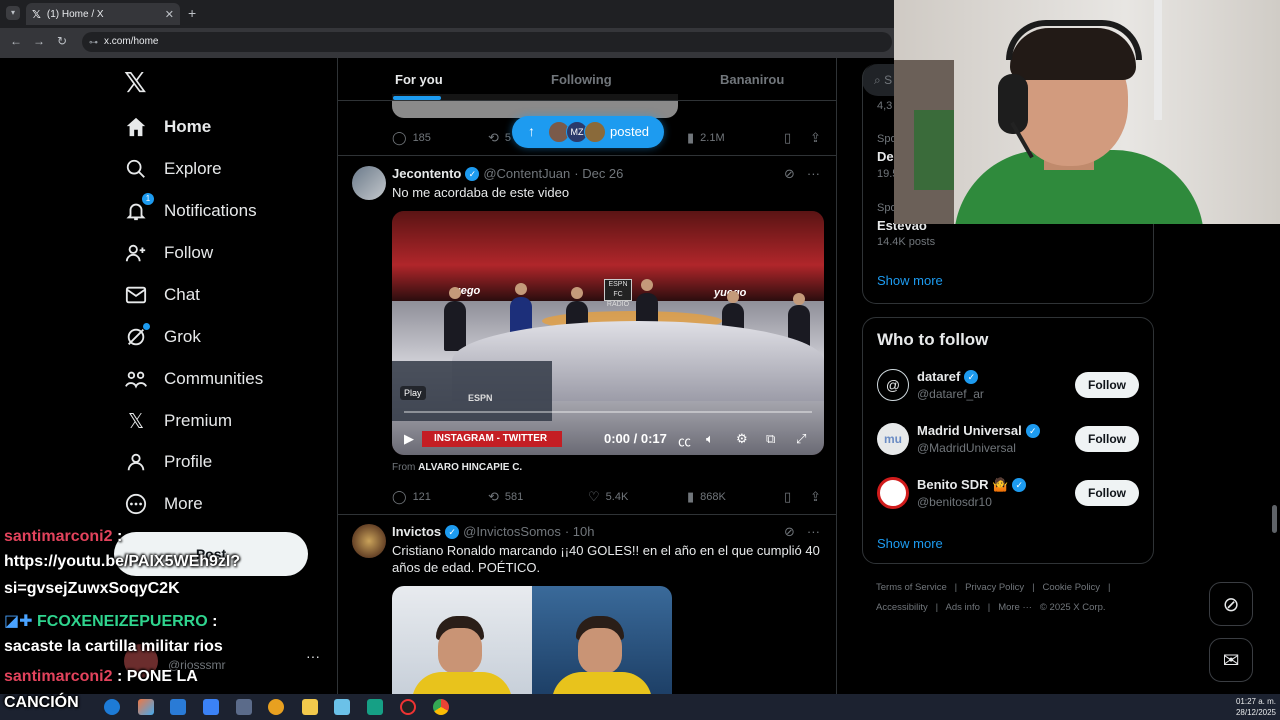 This screenshot has width=1280, height=720. What do you see at coordinates (313, 656) in the screenshot?
I see `account-more-icon: ···` at bounding box center [313, 656].